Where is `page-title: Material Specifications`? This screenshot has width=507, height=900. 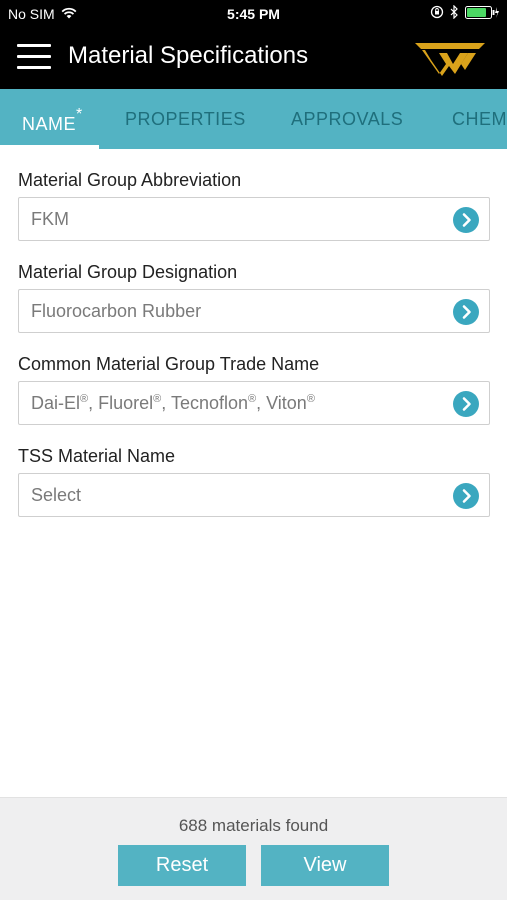 page-title: Material Specifications is located at coordinates (188, 55).